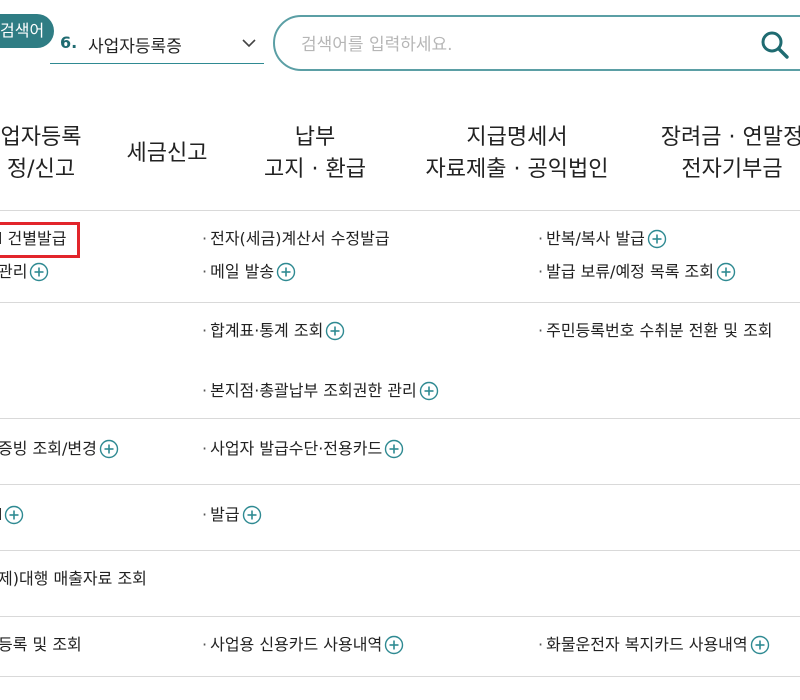  Describe the element at coordinates (135, 47) in the screenshot. I see `category-label: 사업자등록증` at that location.